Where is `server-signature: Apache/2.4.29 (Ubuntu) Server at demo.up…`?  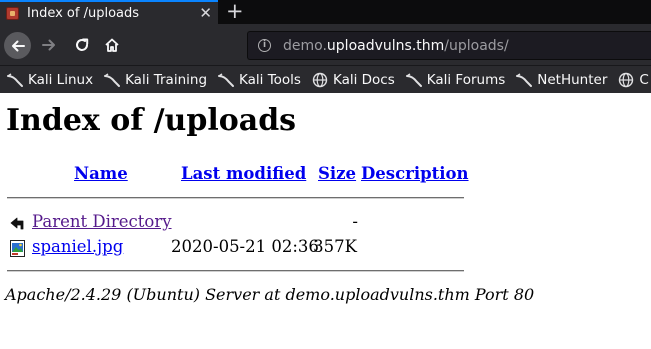 server-signature: Apache/2.4.29 (Ubuntu) Server at demo.up… is located at coordinates (270, 294).